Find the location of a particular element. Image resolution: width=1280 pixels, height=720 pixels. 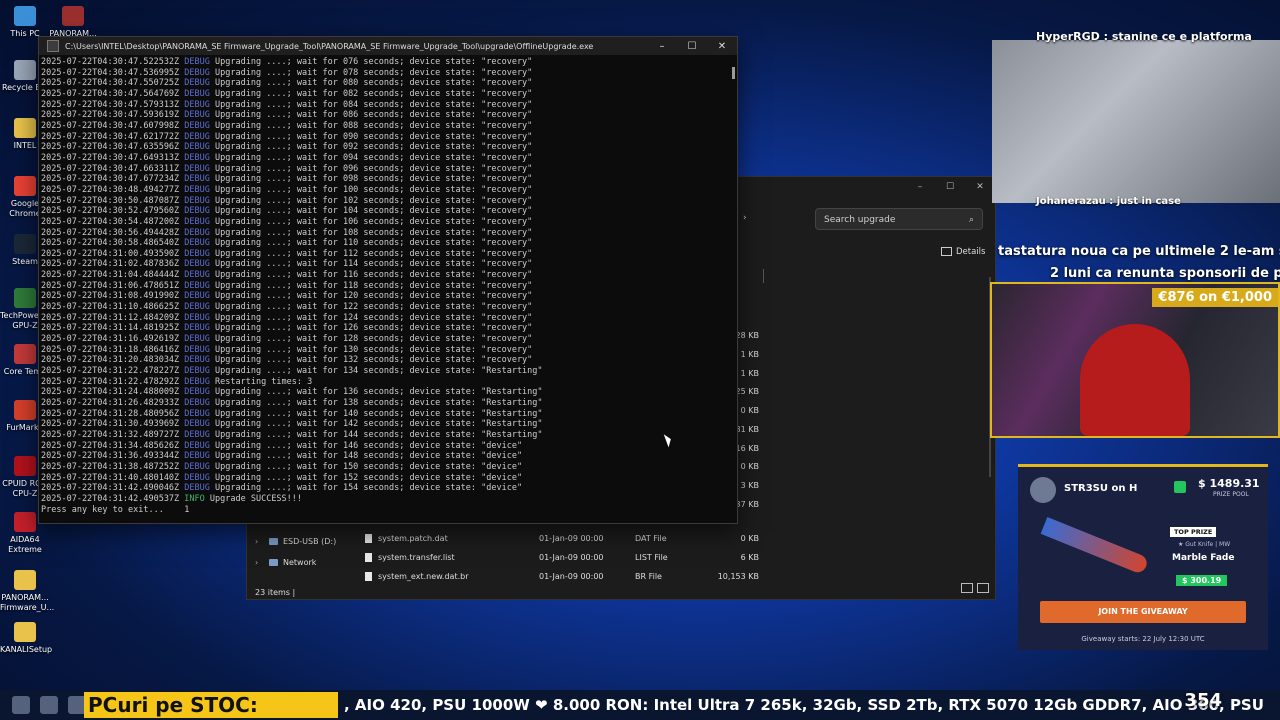

view-toggle is located at coordinates (973, 589).